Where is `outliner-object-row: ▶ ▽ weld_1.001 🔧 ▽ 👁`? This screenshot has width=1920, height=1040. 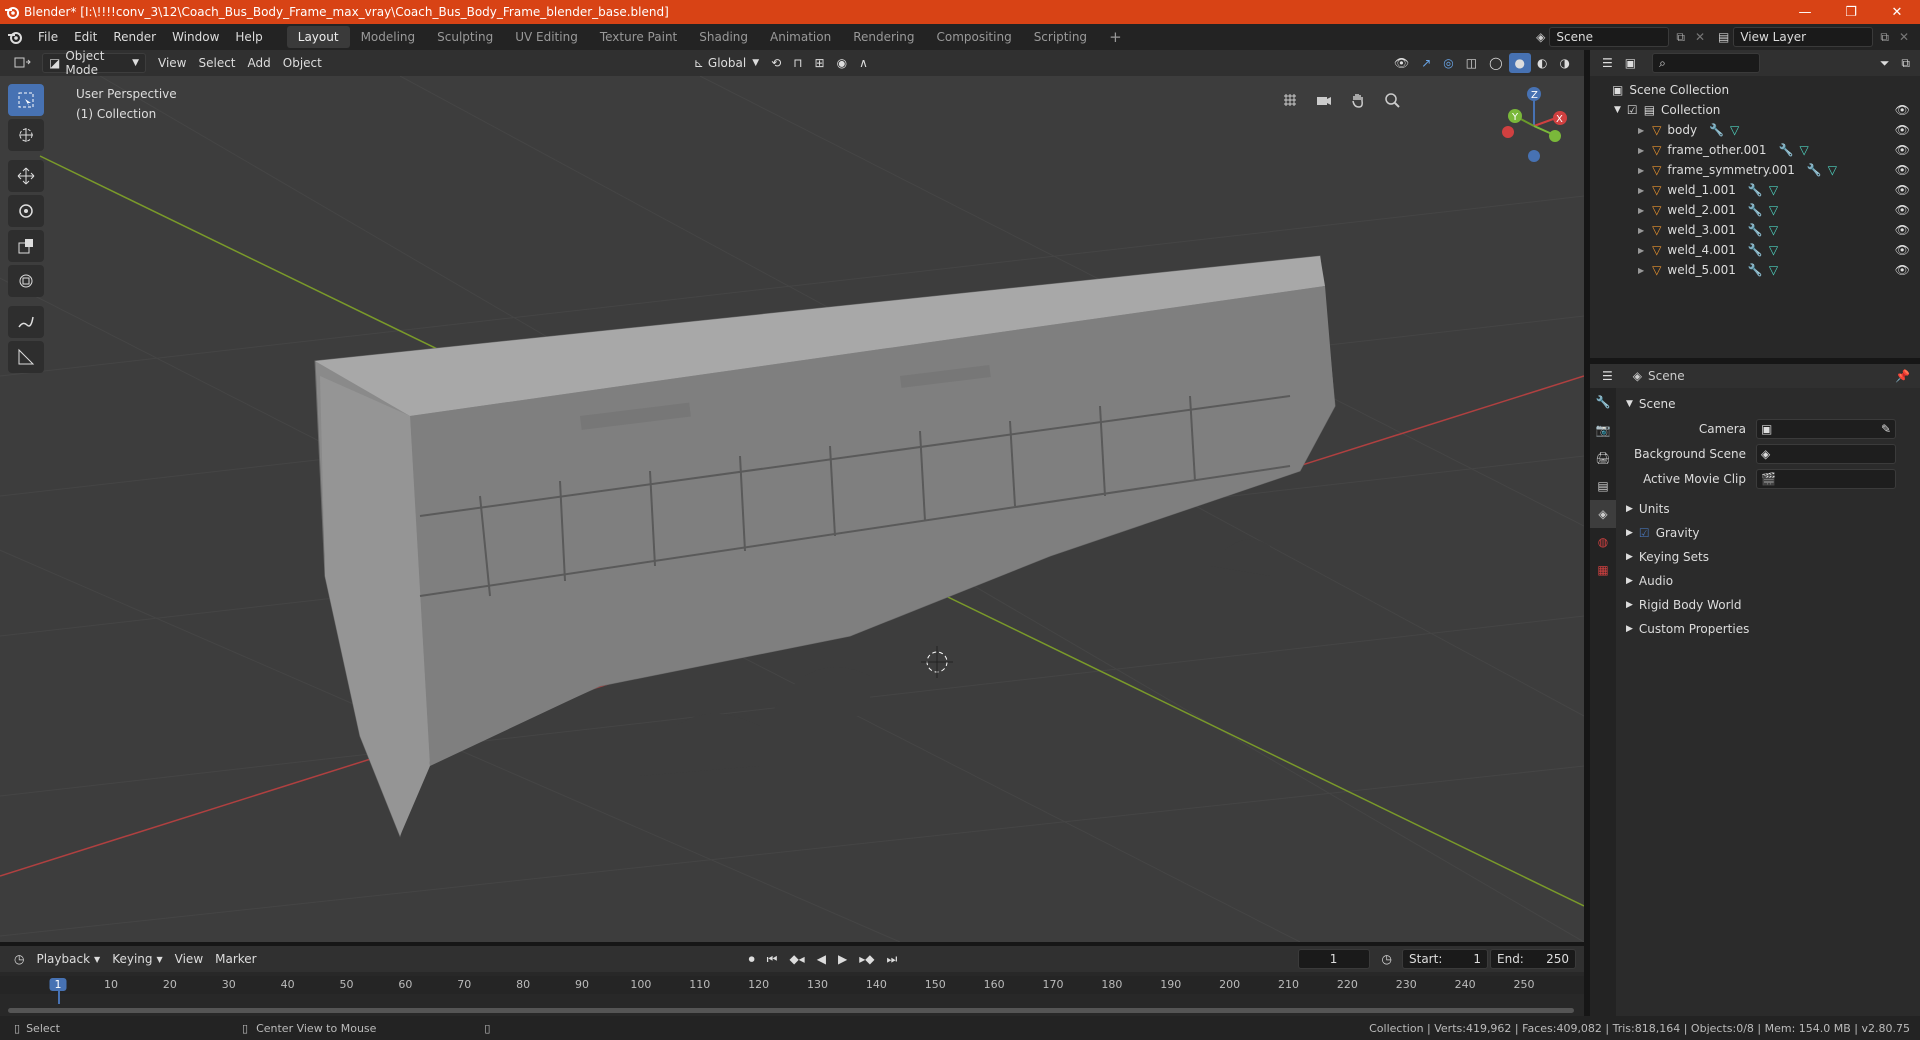
outliner-object-row: ▶ ▽ weld_1.001 🔧 ▽ 👁 is located at coordinates (1755, 190).